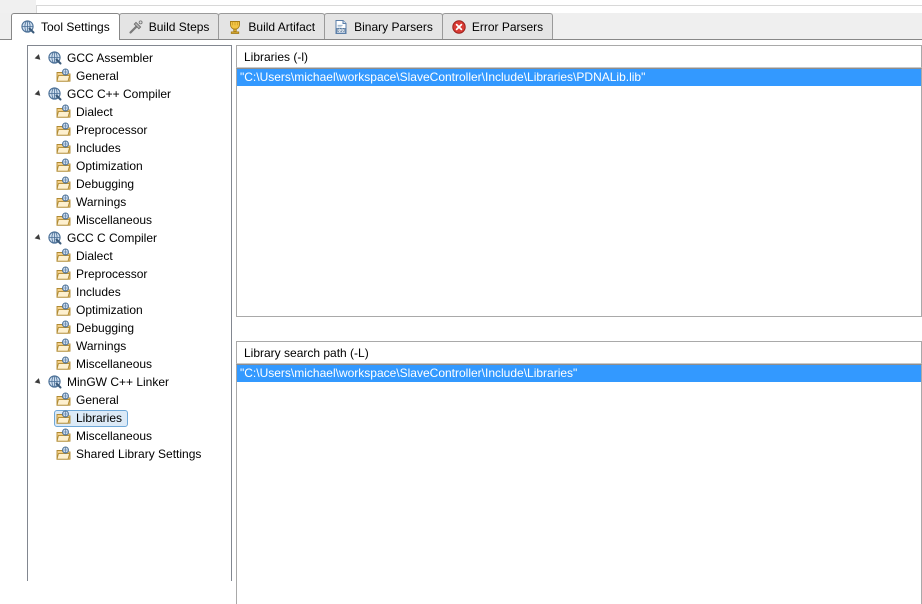 Image resolution: width=922 pixels, height=604 pixels. What do you see at coordinates (110, 58) in the screenshot?
I see `tree-item-label: GCC Assembler` at bounding box center [110, 58].